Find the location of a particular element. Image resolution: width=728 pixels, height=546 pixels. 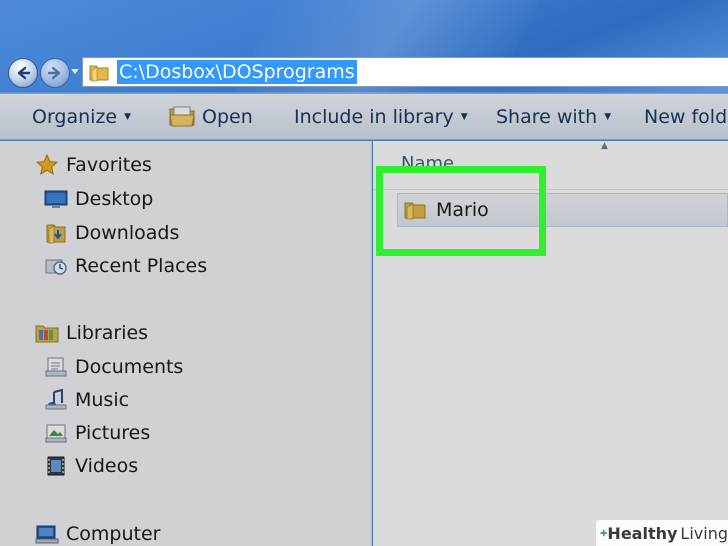

sidebar-item-label: Videos is located at coordinates (107, 466).